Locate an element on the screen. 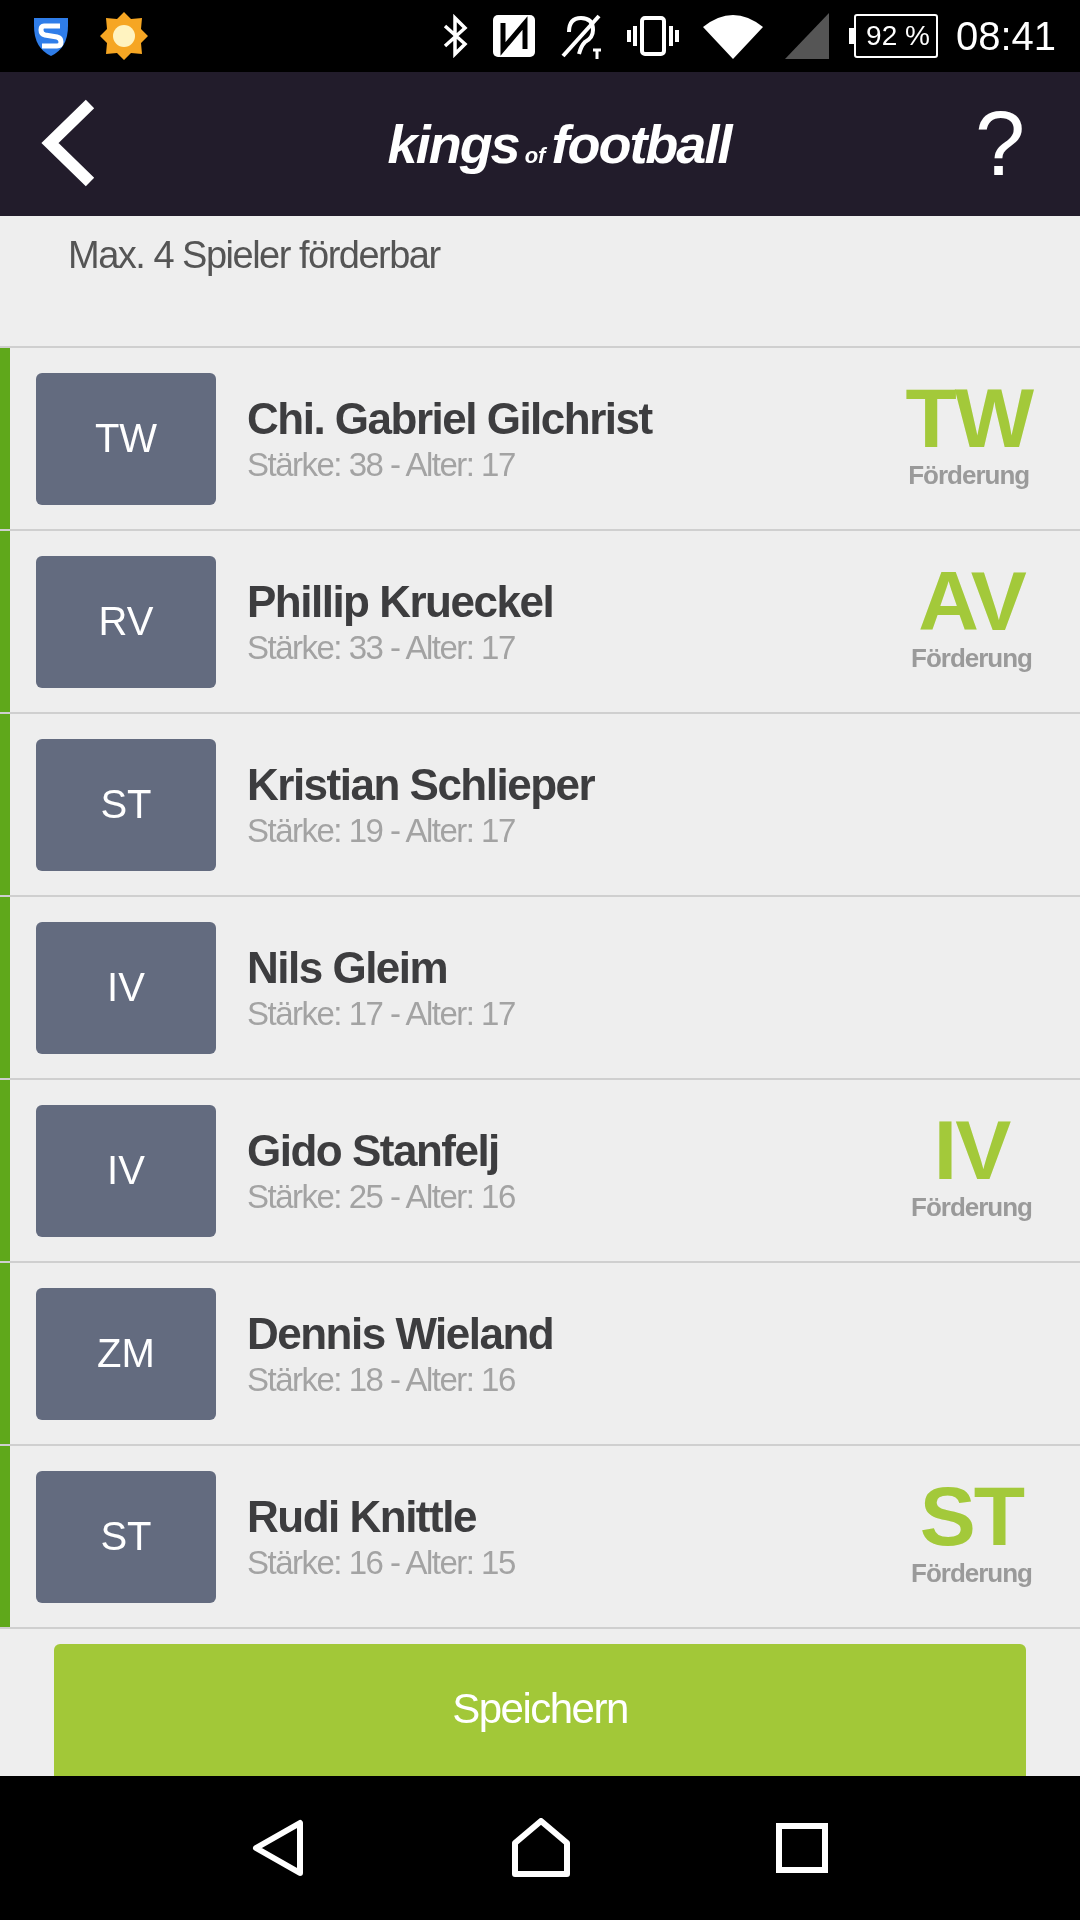 The image size is (1080, 1920). player-stats: Stärke: 25 - Alter: 16 is located at coordinates (381, 1196).